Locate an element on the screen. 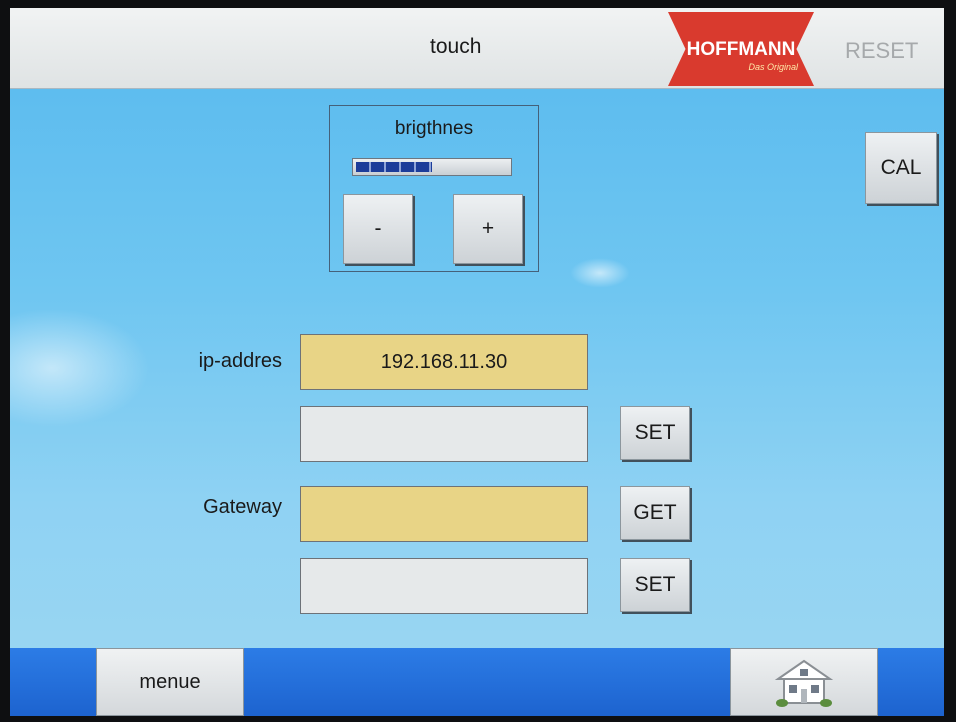 The image size is (956, 722). title-bar: touch HOFFMANN Das Original RESET is located at coordinates (477, 48).